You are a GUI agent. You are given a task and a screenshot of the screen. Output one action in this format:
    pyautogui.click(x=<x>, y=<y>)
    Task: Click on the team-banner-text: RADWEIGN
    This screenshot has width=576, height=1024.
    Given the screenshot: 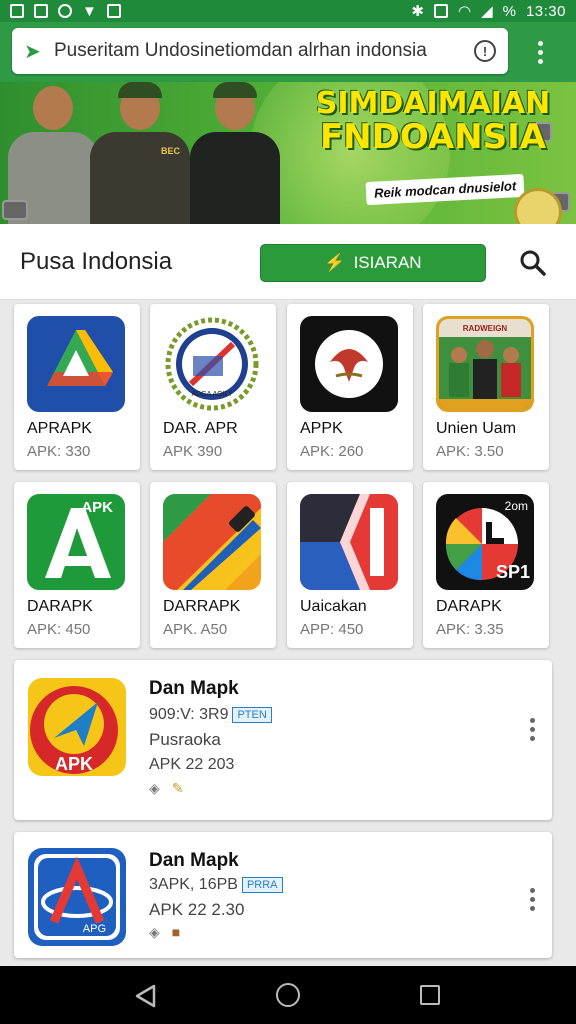 What is the action you would take?
    pyautogui.click(x=485, y=328)
    